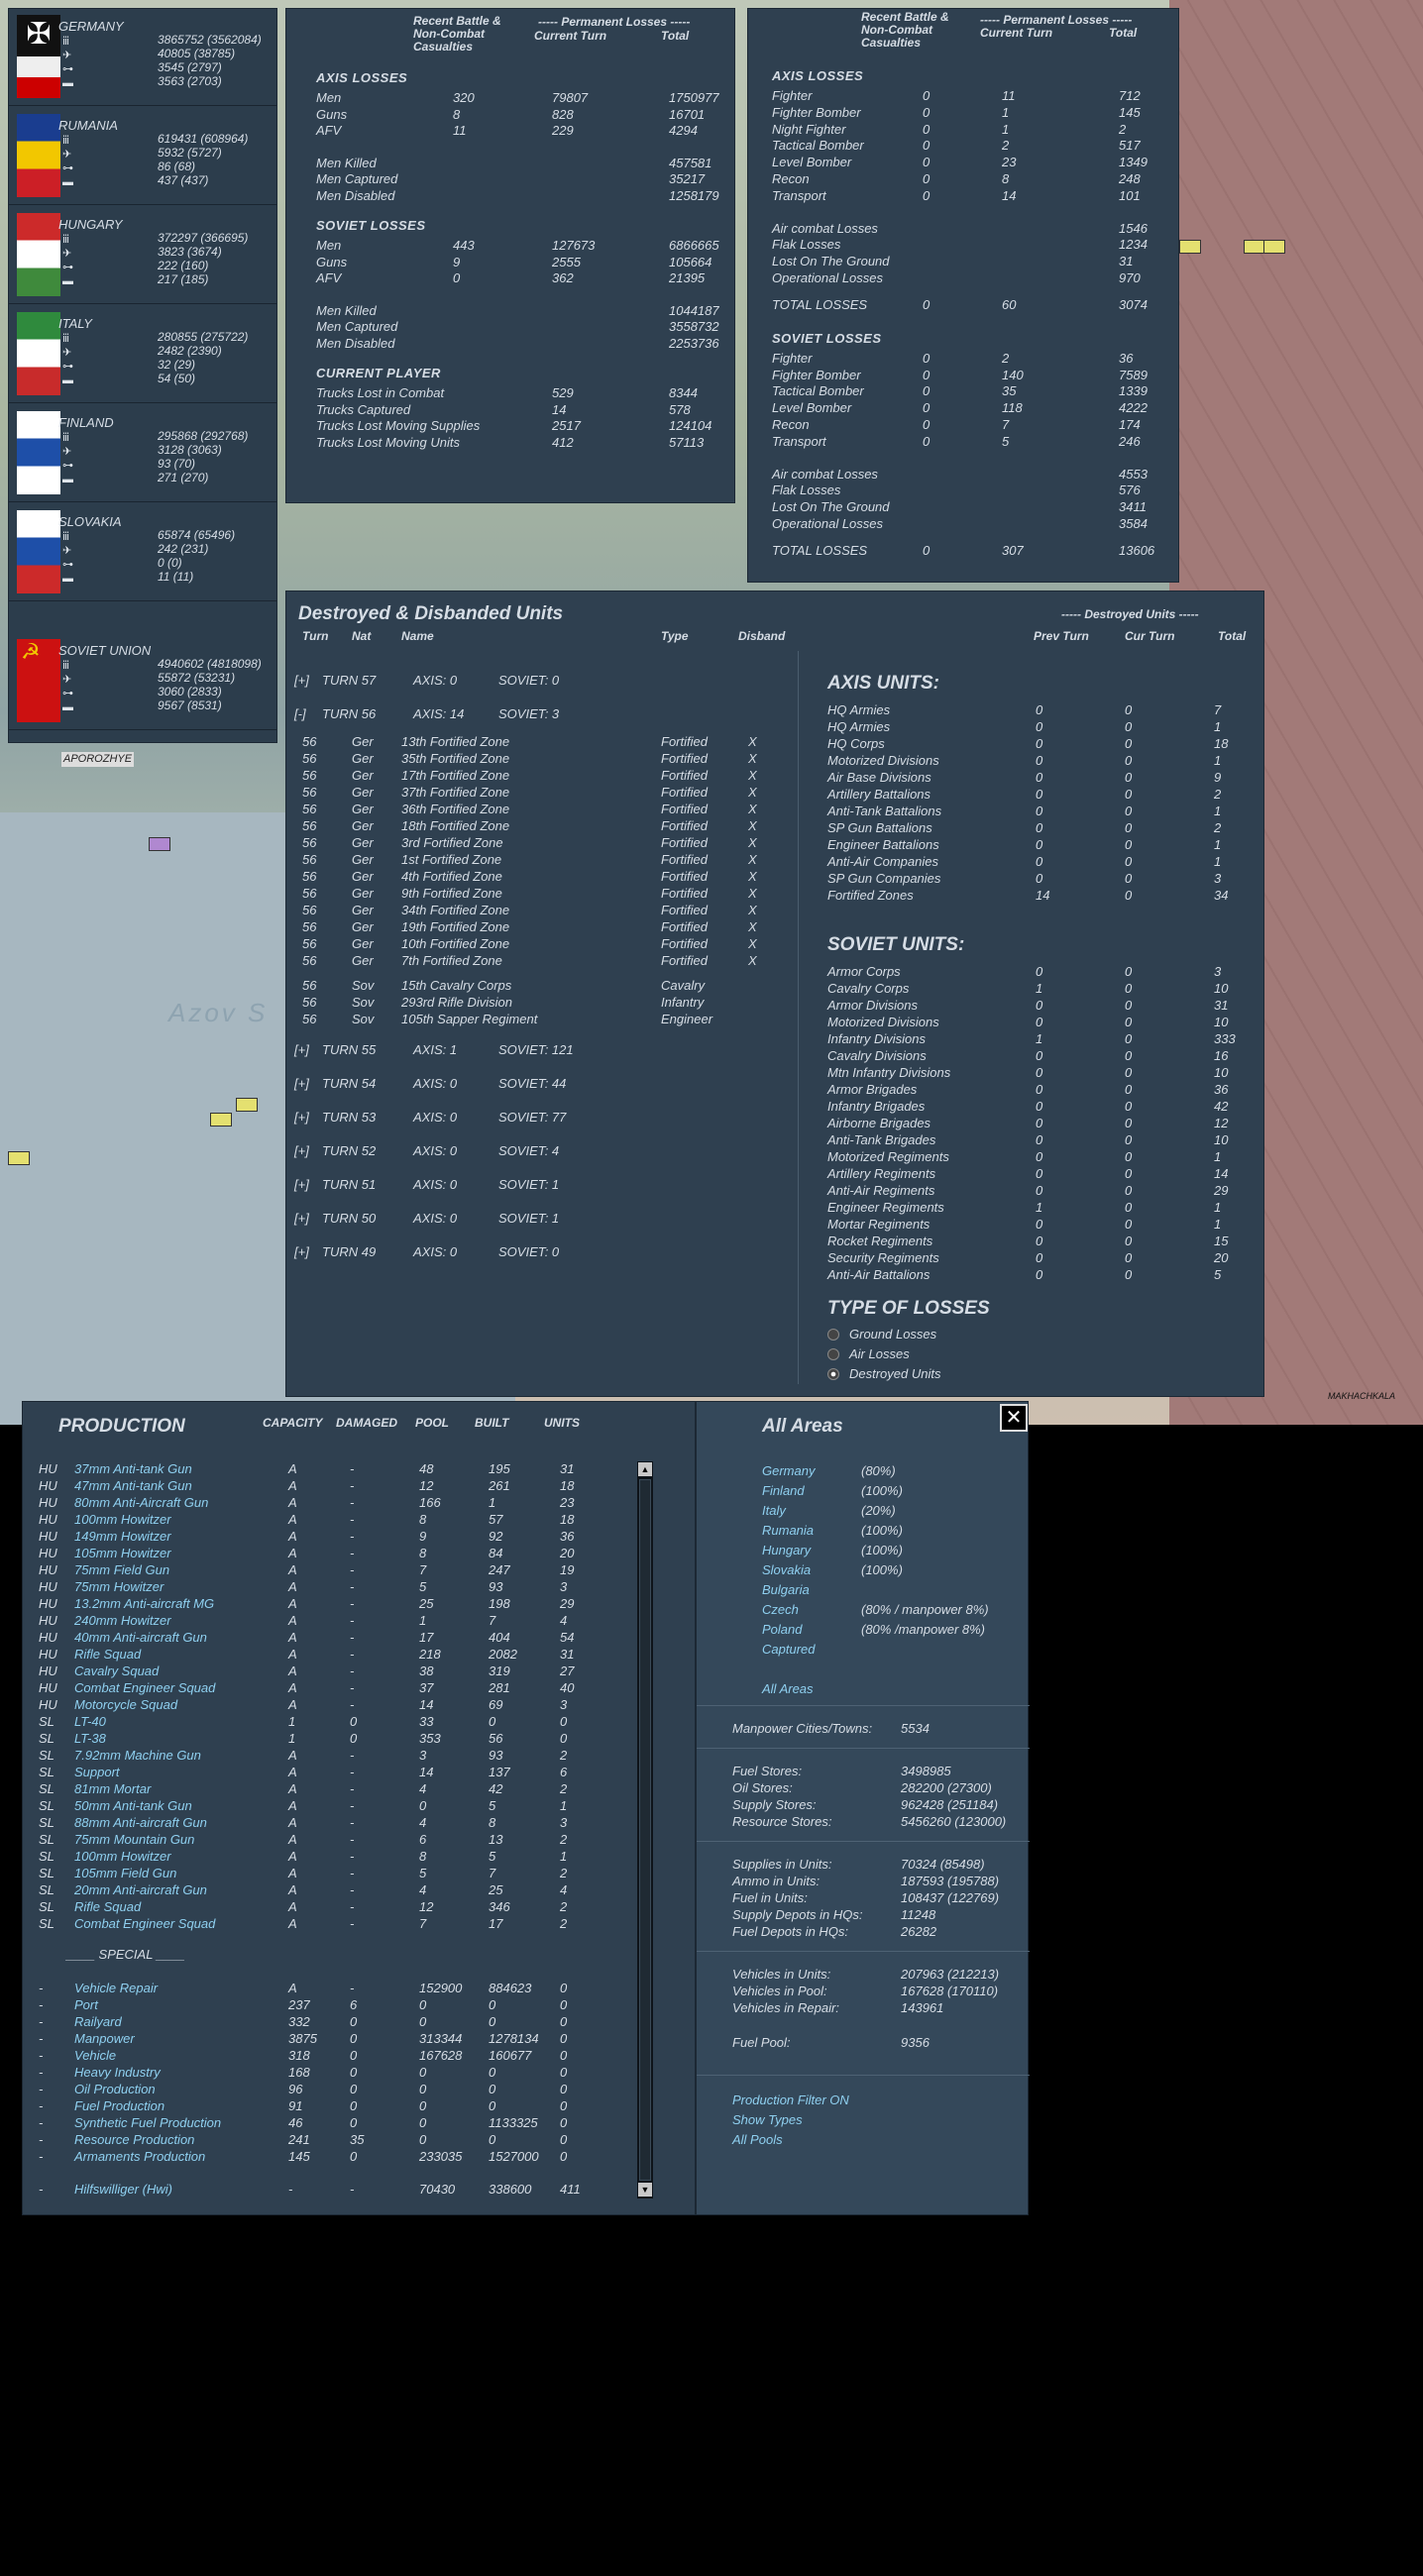 This screenshot has width=1423, height=2576. What do you see at coordinates (1014, 1418) in the screenshot?
I see `close-button: ✕` at bounding box center [1014, 1418].